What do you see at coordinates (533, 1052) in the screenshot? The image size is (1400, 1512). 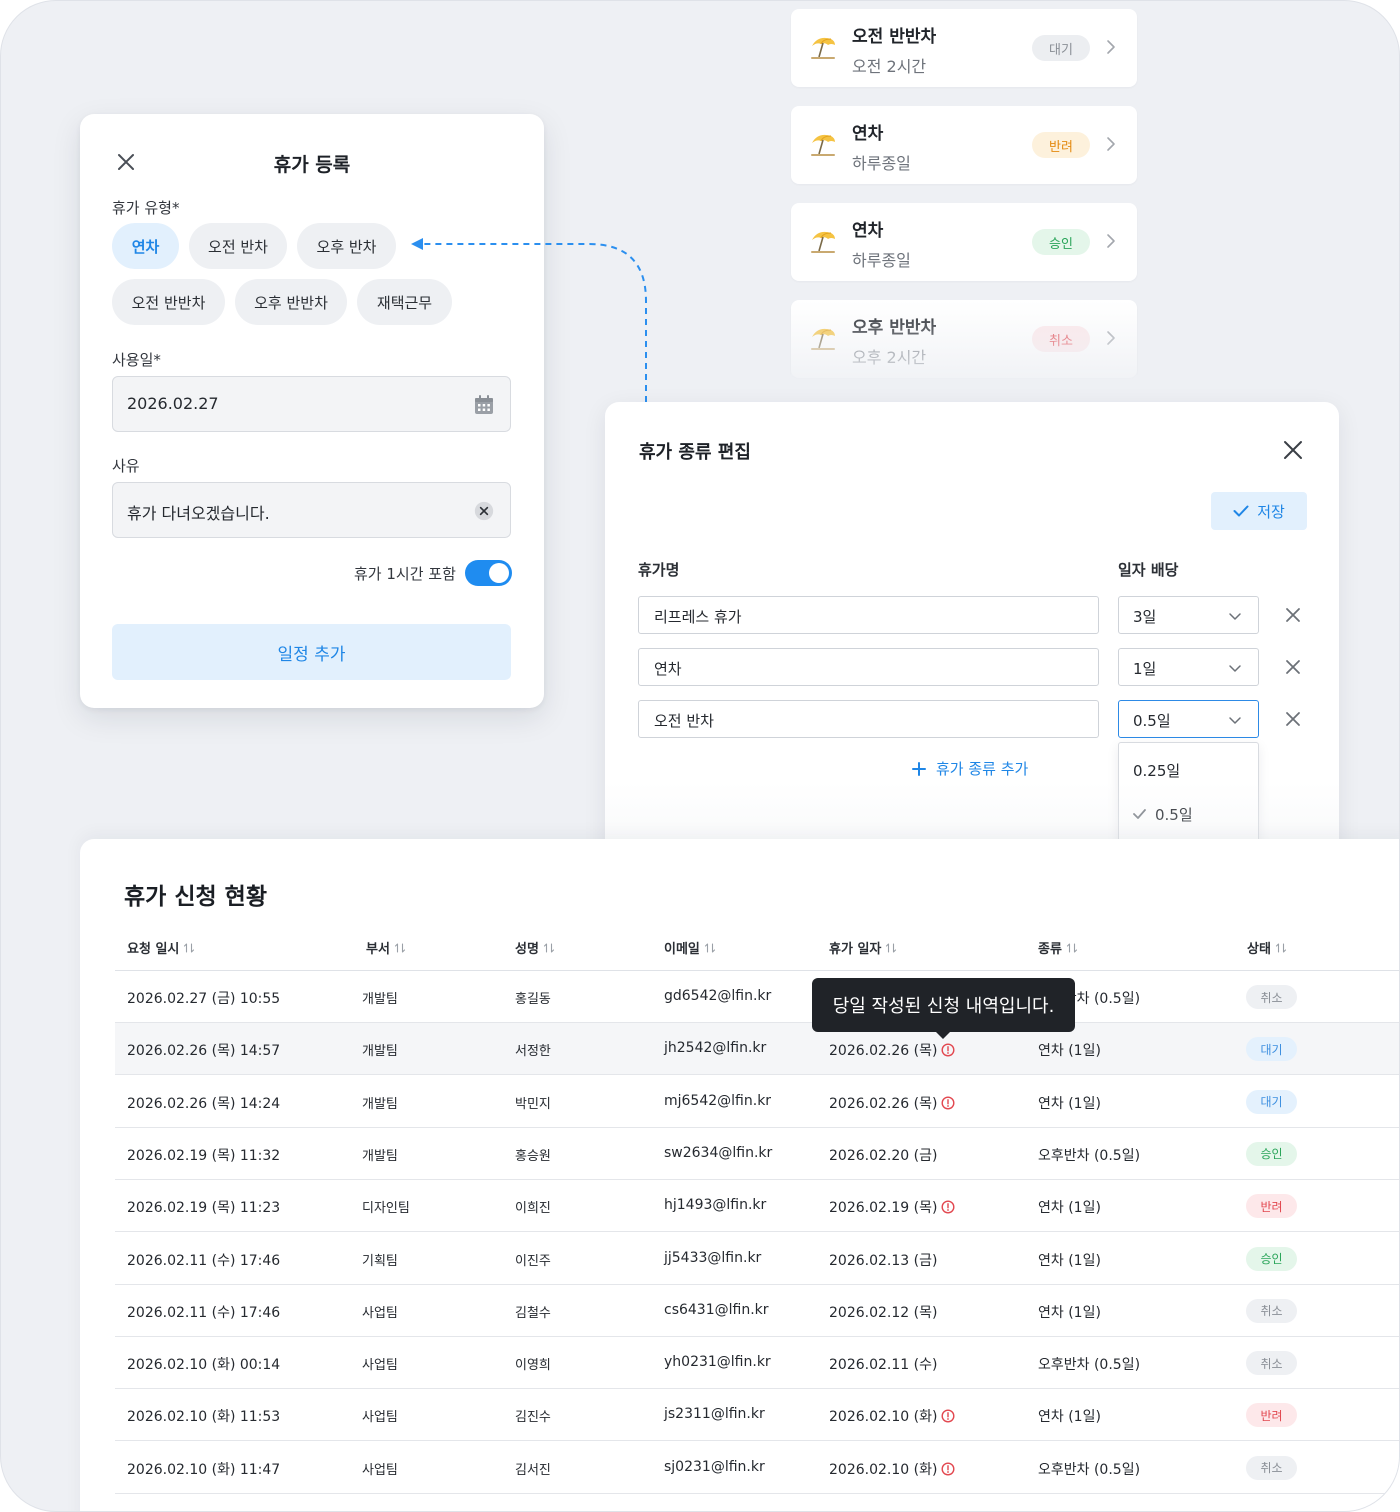 I see `cell-name: 서정한` at bounding box center [533, 1052].